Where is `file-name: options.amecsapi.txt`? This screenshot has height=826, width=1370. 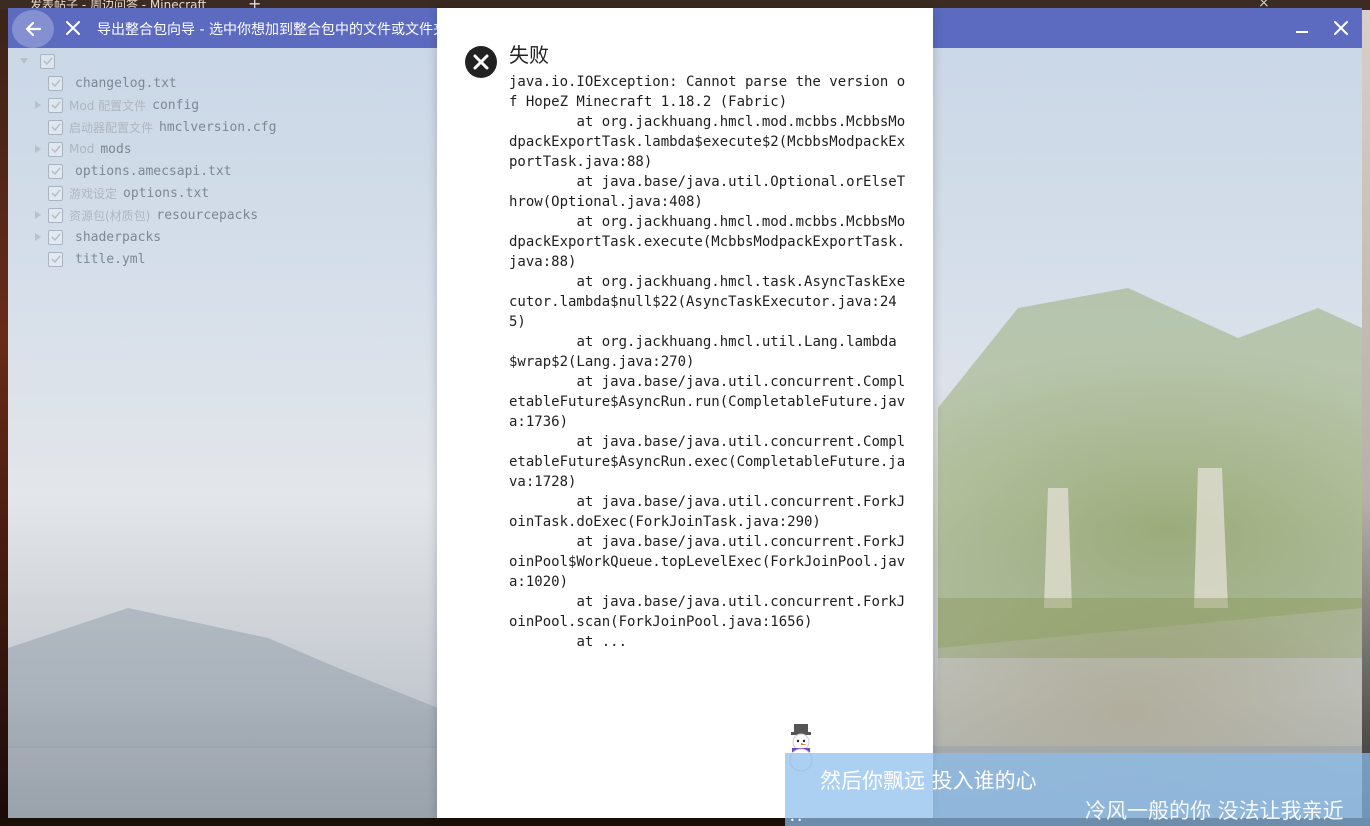 file-name: options.amecsapi.txt is located at coordinates (153, 171).